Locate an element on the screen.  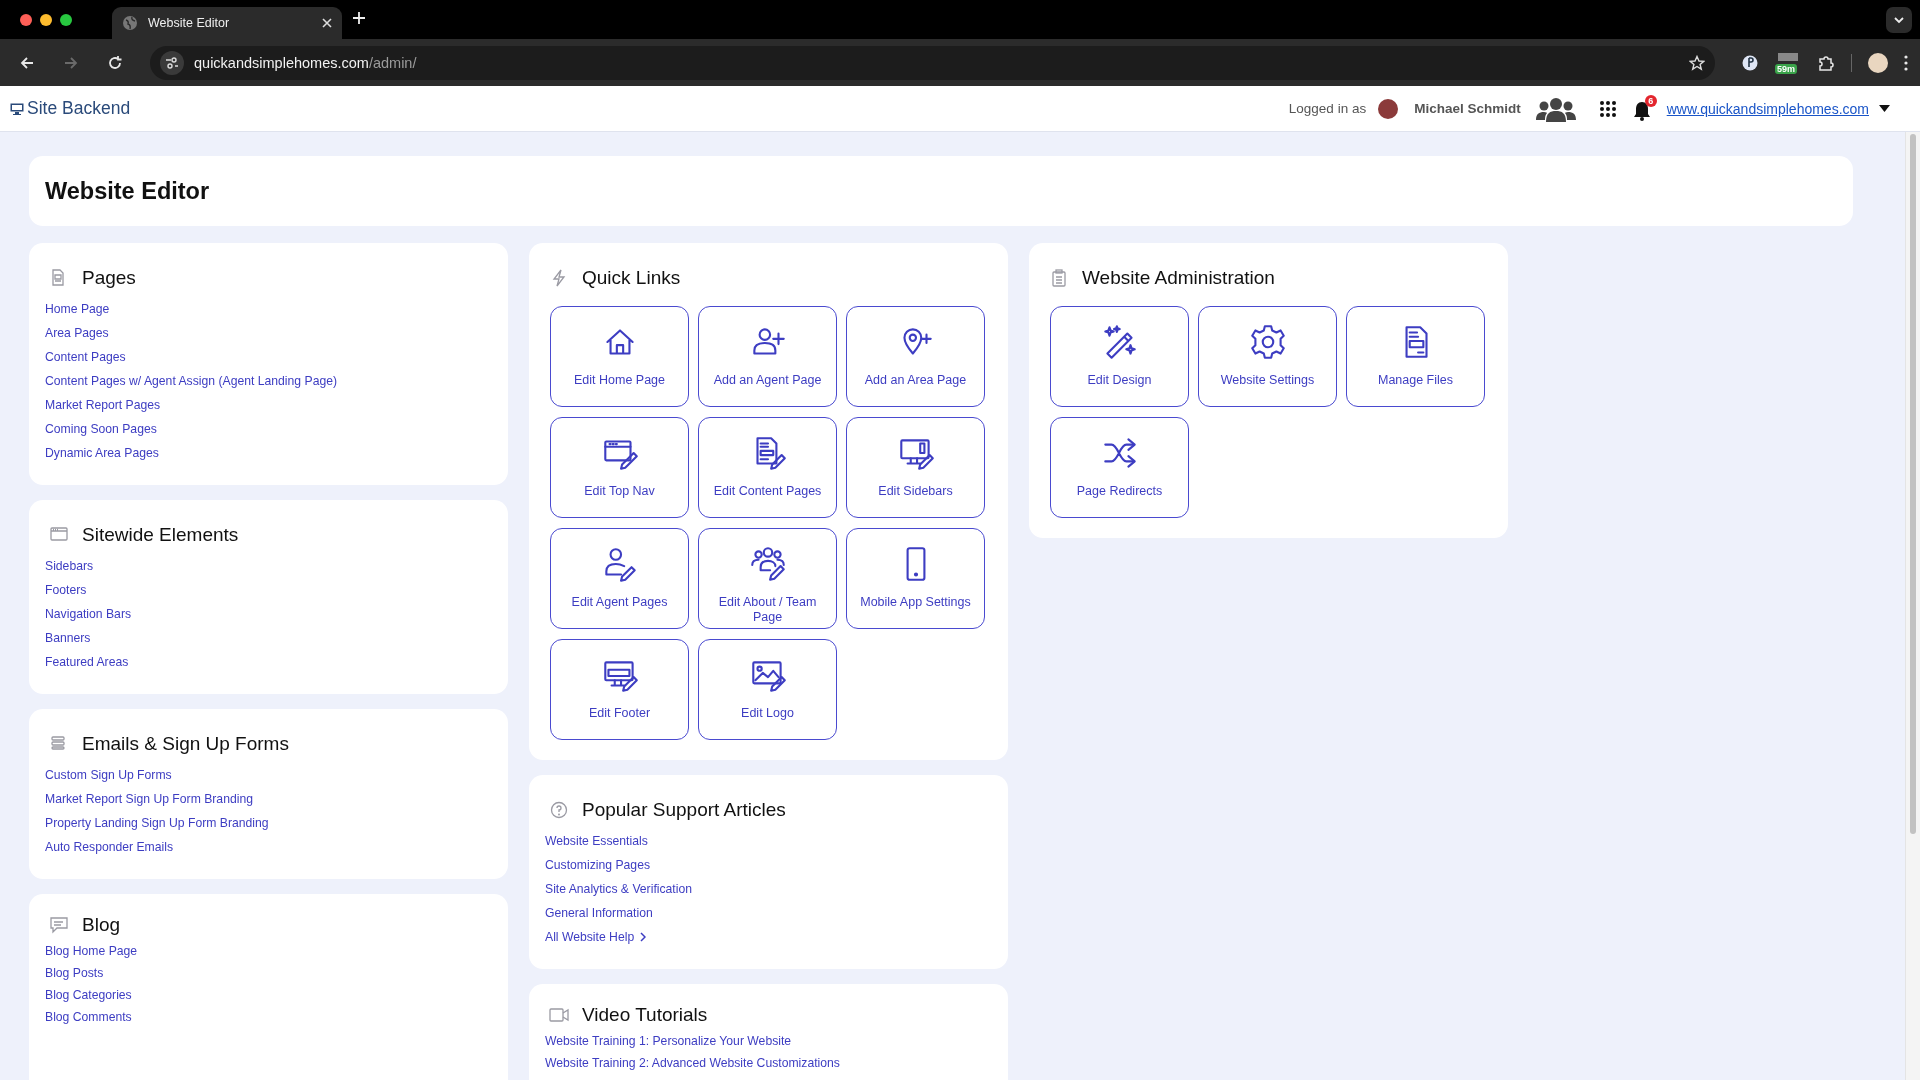
tab-search-button is located at coordinates (1899, 20).